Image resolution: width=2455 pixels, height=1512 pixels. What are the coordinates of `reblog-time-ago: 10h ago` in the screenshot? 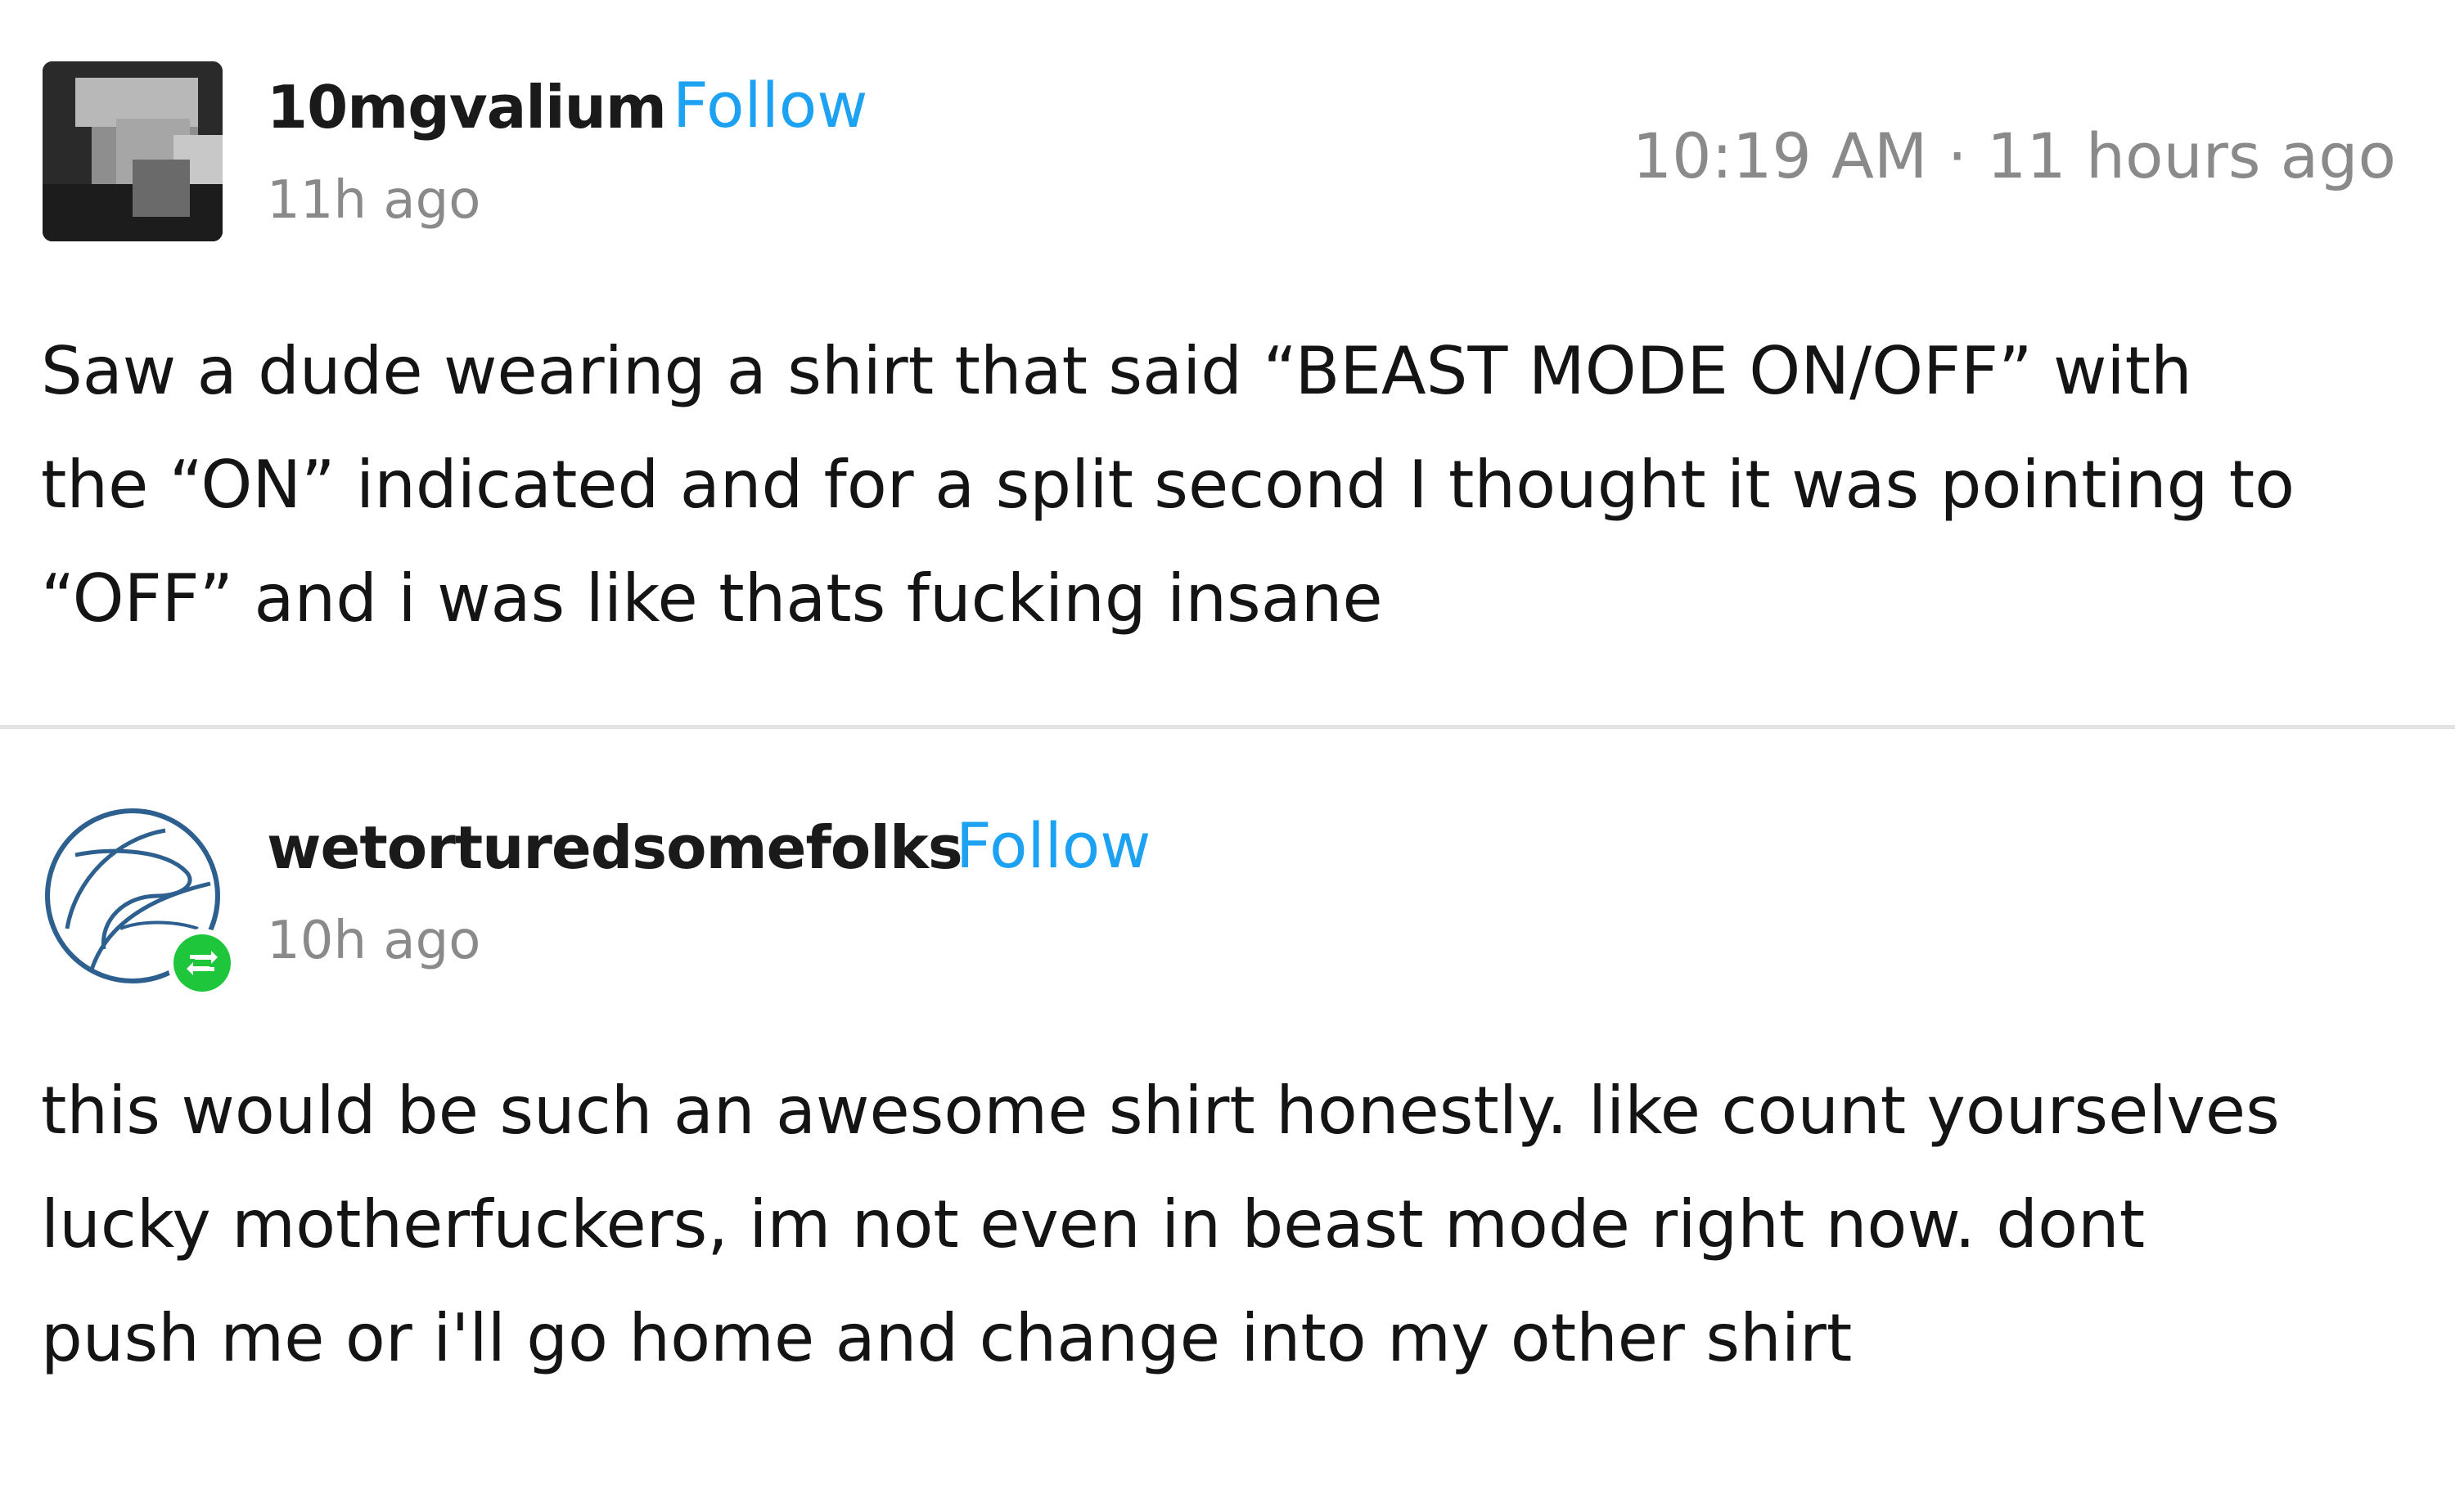 It's located at (374, 941).